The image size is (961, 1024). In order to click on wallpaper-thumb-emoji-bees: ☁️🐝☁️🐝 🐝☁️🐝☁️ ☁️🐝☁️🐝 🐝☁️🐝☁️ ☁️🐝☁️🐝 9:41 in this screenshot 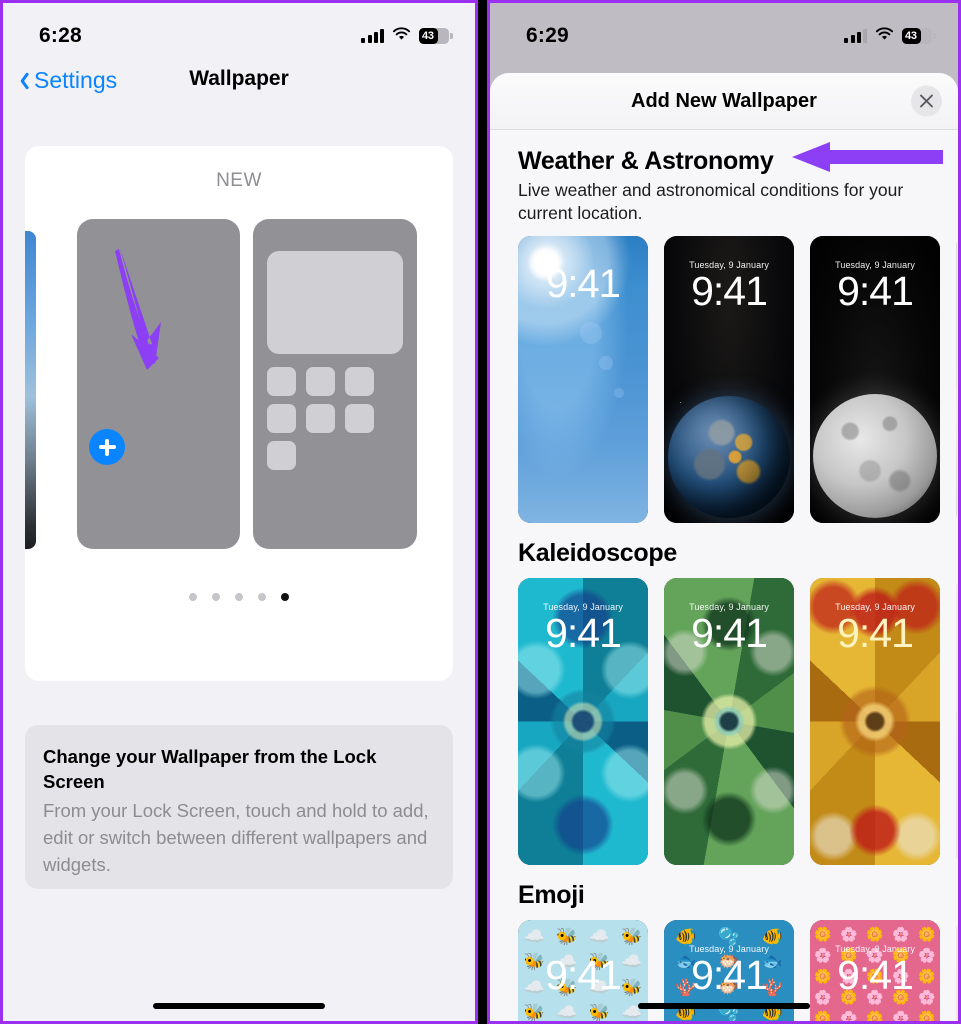, I will do `click(583, 970)`.